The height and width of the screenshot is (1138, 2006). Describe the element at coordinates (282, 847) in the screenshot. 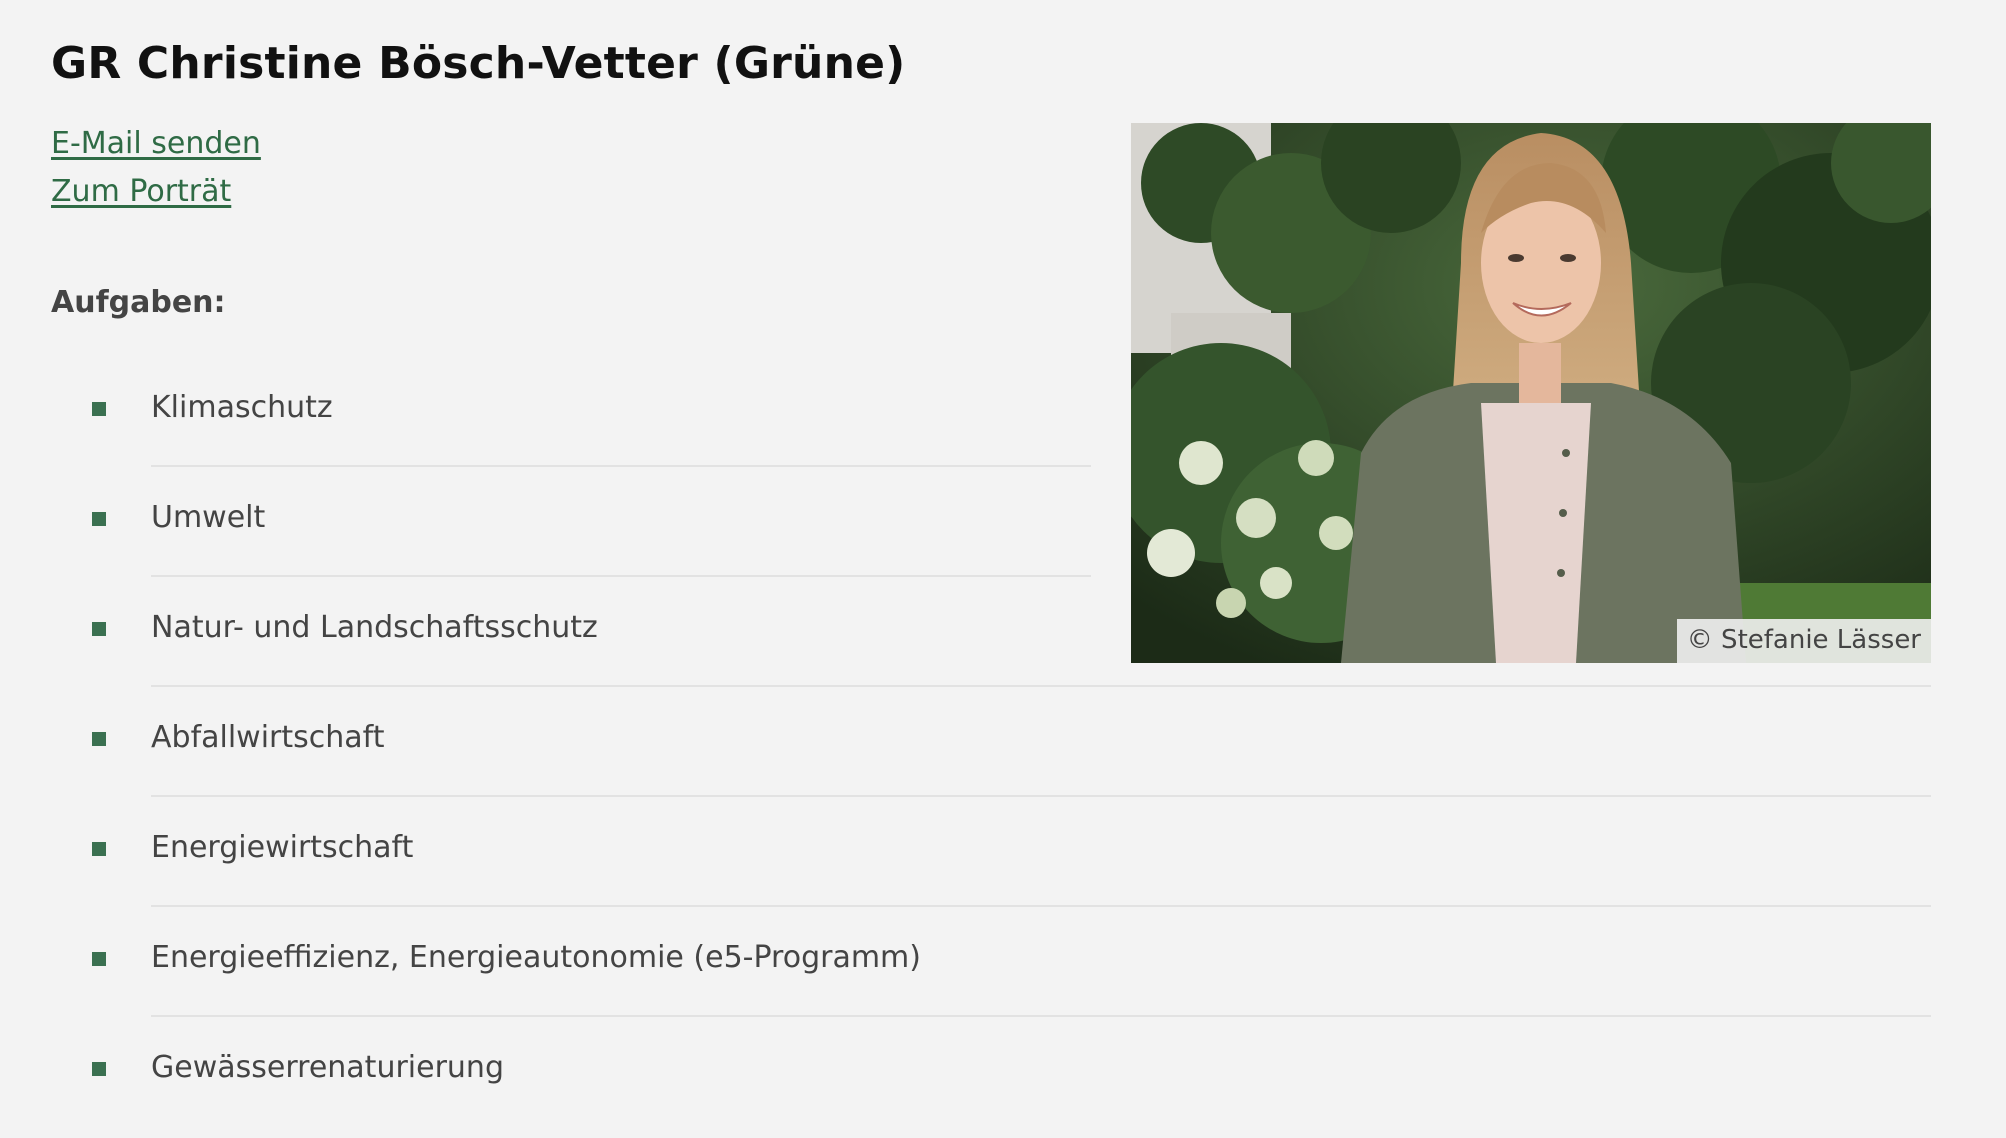

I see `task-label: Energiewirtschaft` at that location.